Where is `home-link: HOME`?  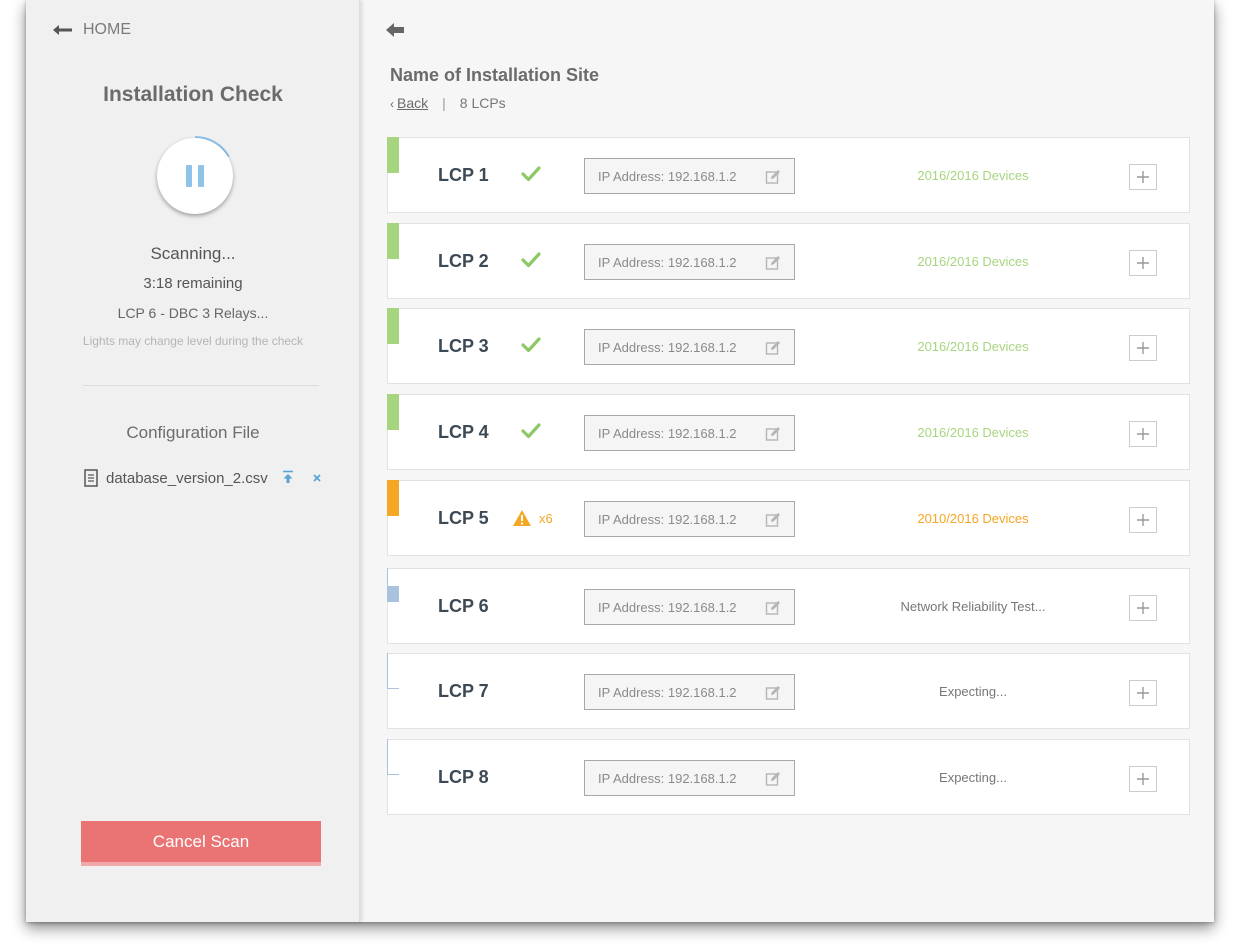 home-link: HOME is located at coordinates (92, 30).